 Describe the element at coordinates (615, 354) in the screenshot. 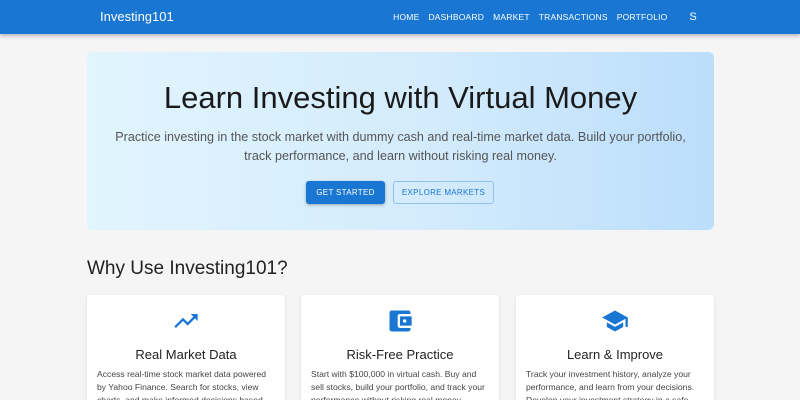

I see `feature-card-title: Learn & Improve` at that location.